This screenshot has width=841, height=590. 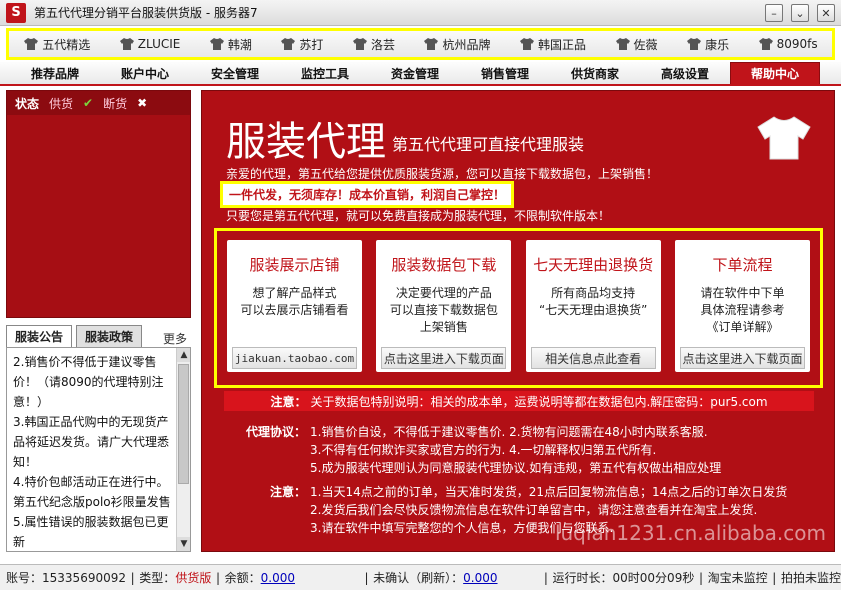 What do you see at coordinates (16, 12) in the screenshot?
I see `app-logo-icon: S` at bounding box center [16, 12].